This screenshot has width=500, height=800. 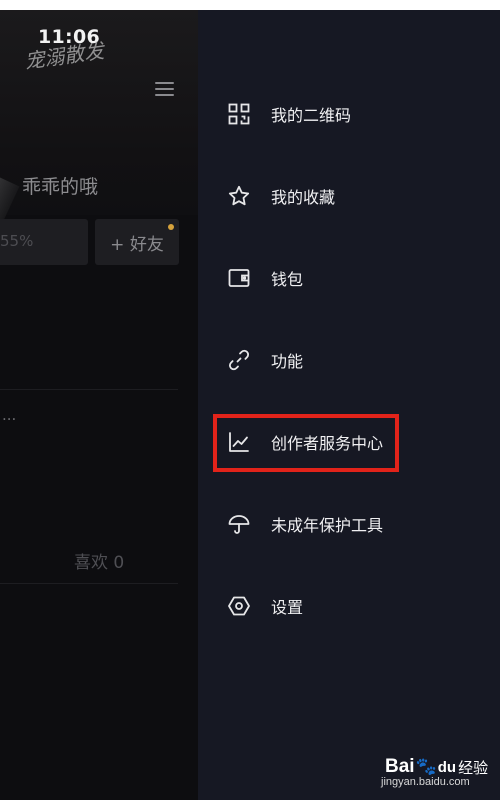 What do you see at coordinates (239, 278) in the screenshot?
I see `wallet-icon` at bounding box center [239, 278].